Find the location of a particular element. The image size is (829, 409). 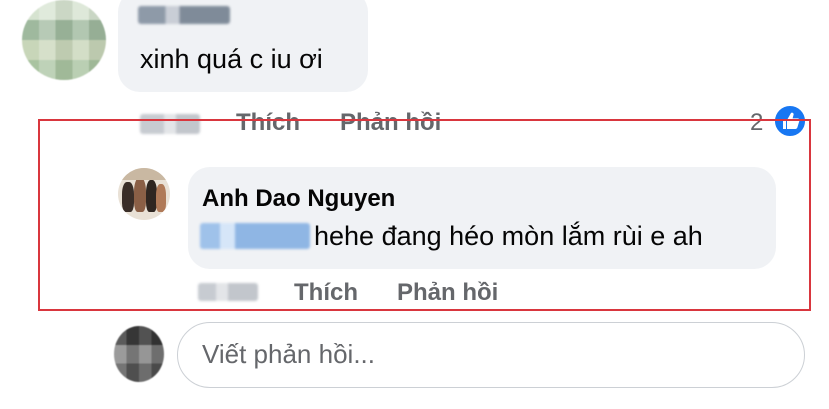

current-user-avatar is located at coordinates (139, 354).